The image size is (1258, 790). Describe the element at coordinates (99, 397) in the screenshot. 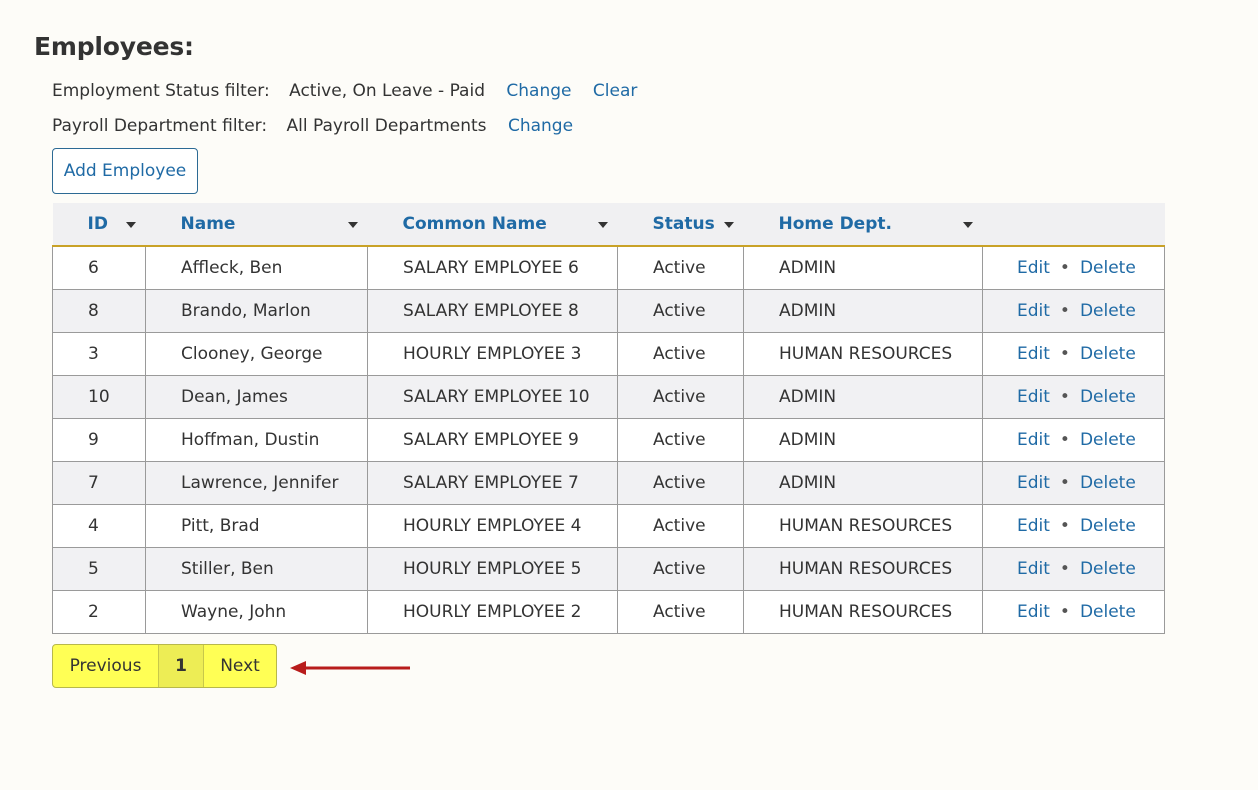

I see `cell-id: 10` at that location.